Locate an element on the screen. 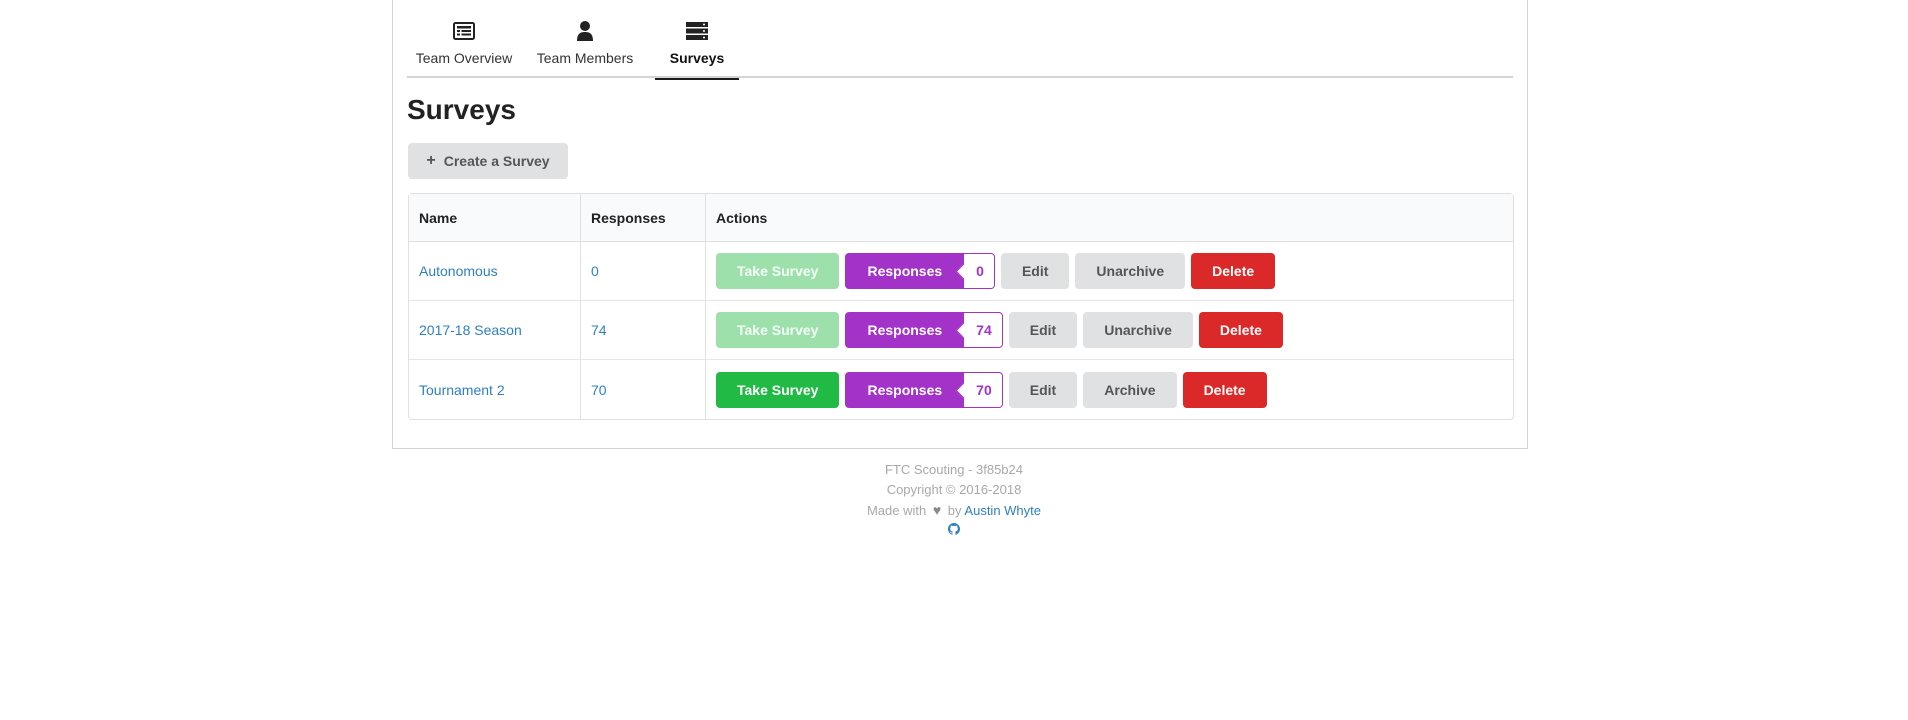  made-with-text: Made with is located at coordinates (896, 510).